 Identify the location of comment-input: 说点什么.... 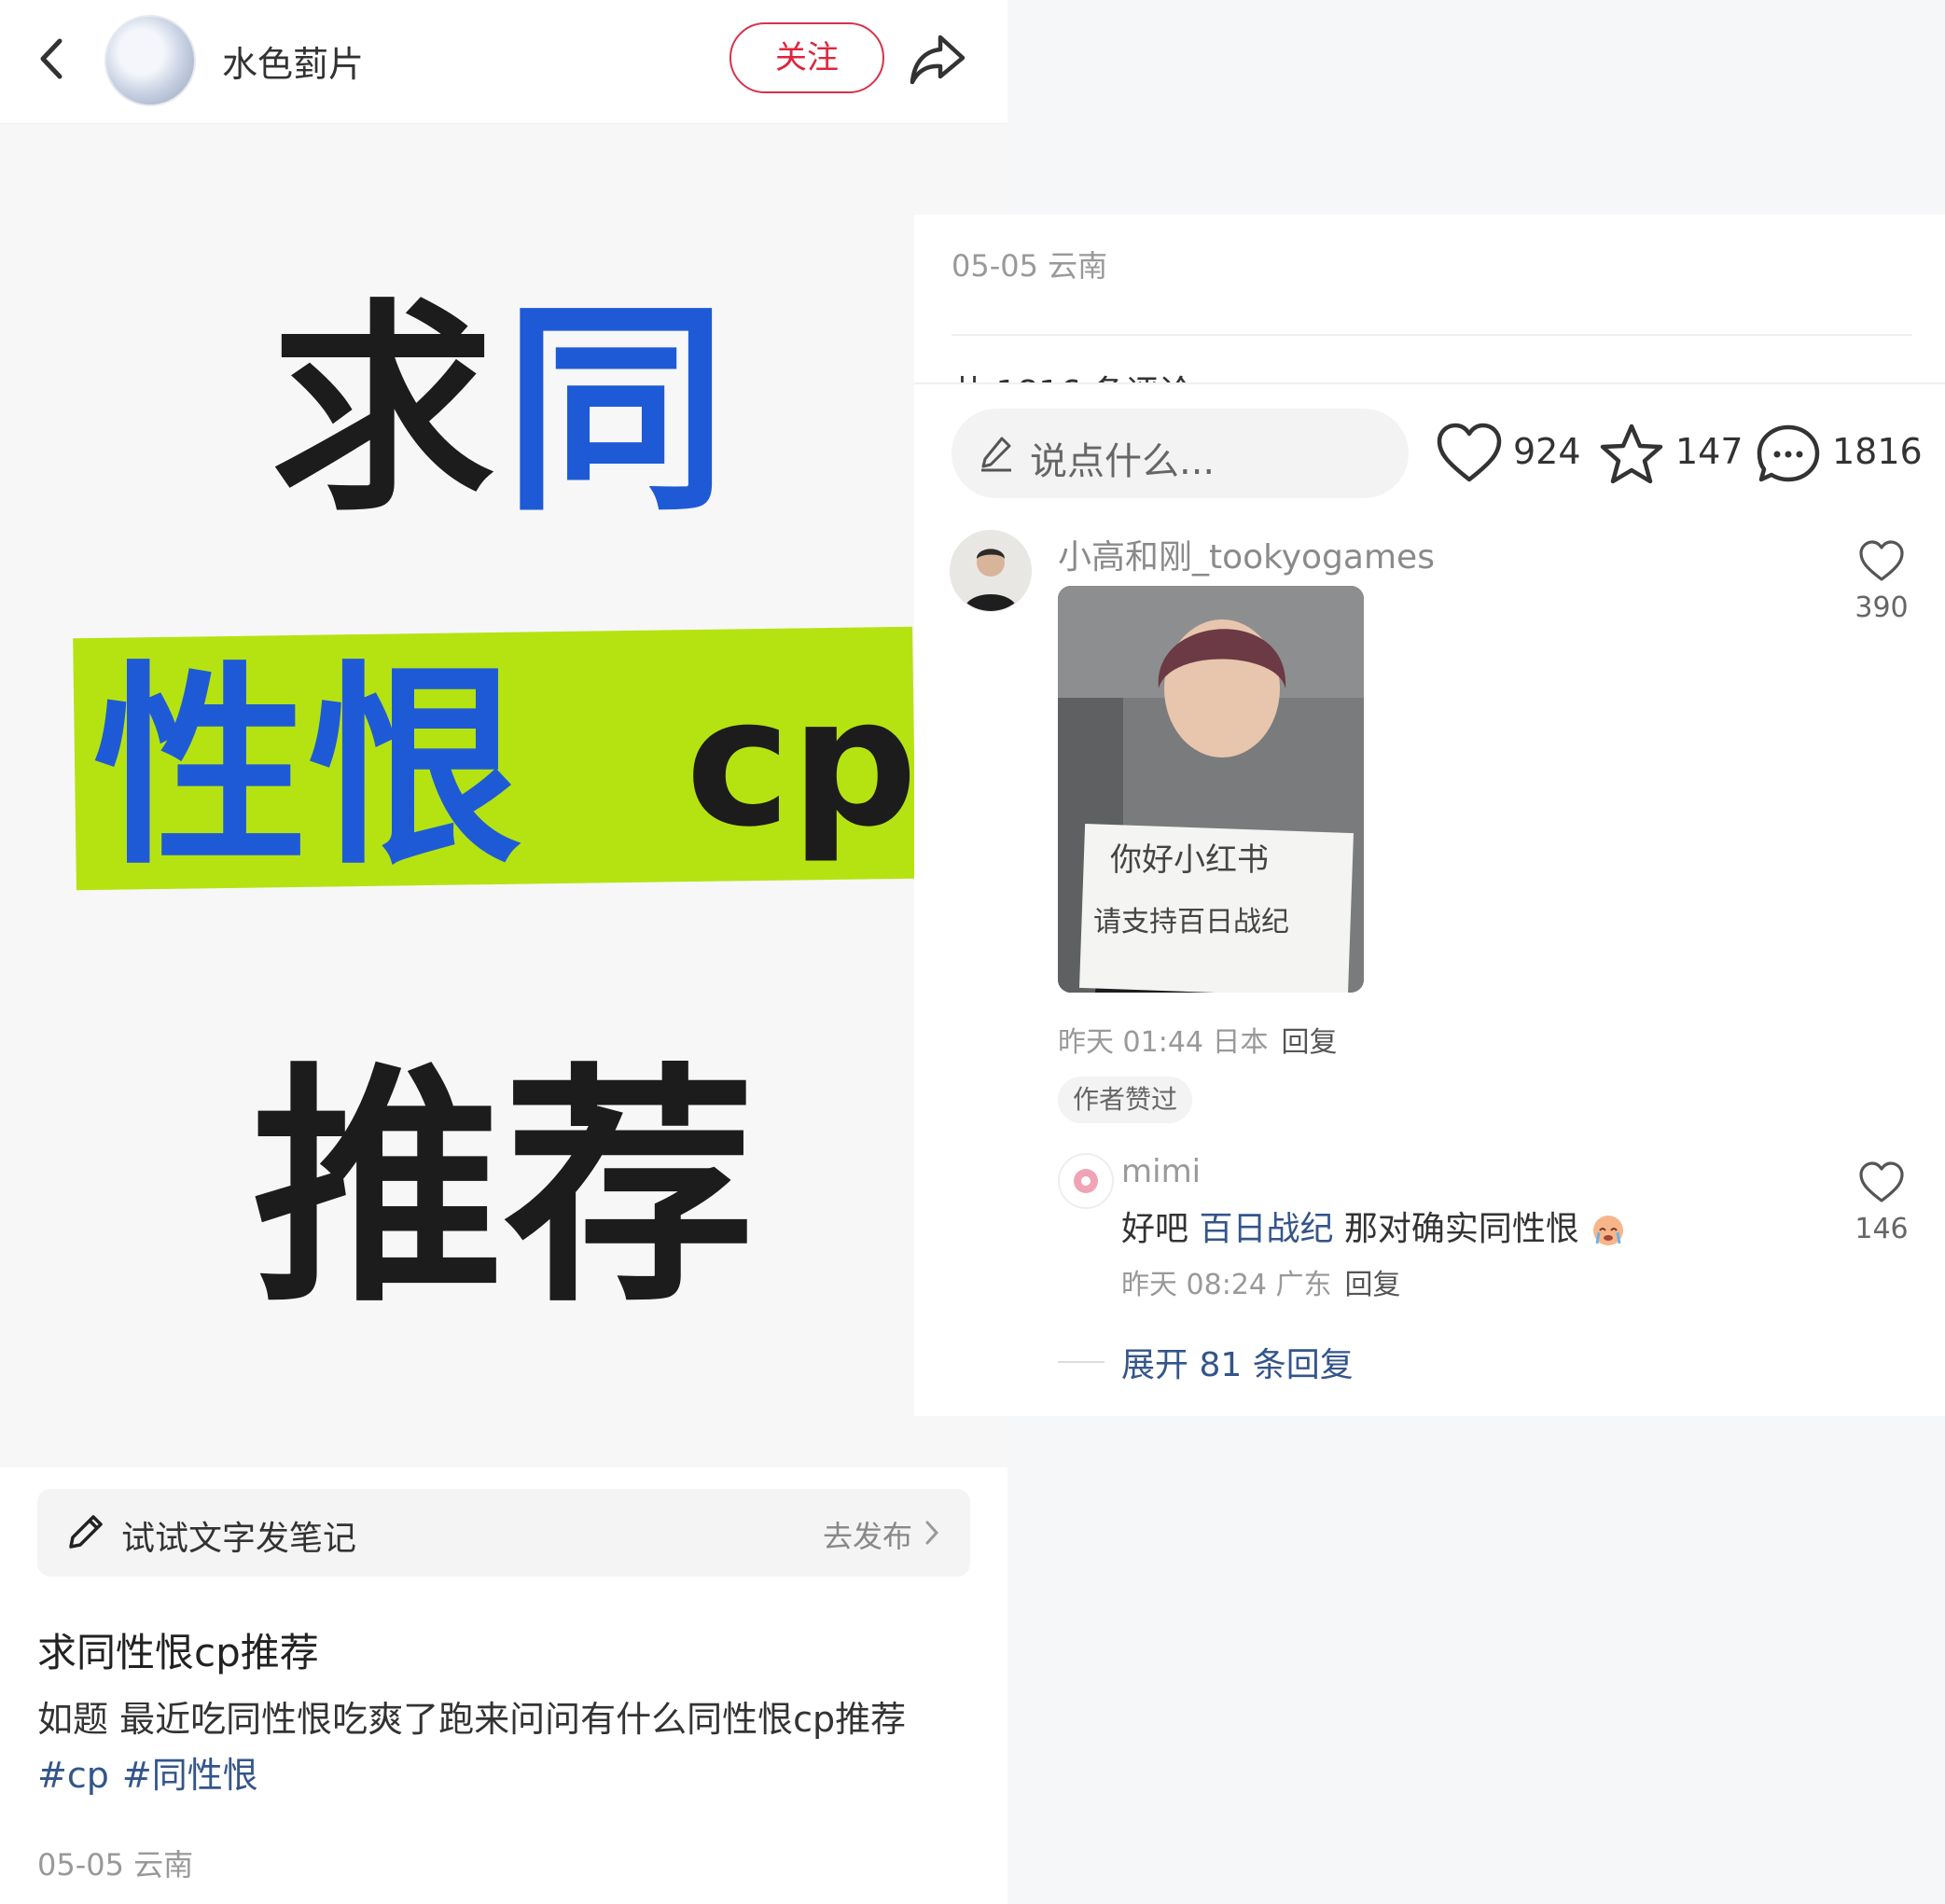
(1180, 453).